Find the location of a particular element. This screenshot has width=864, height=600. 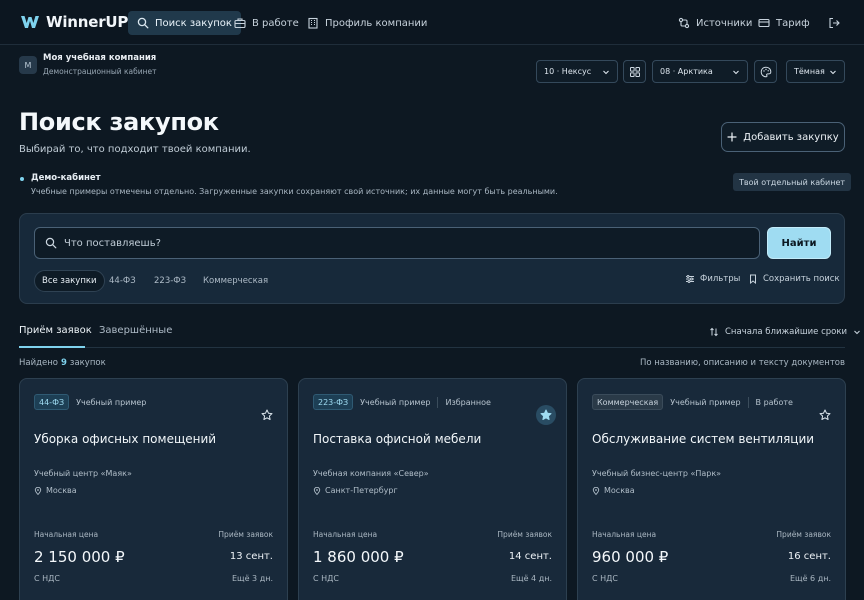

card-tag: Избранное is located at coordinates (468, 402).